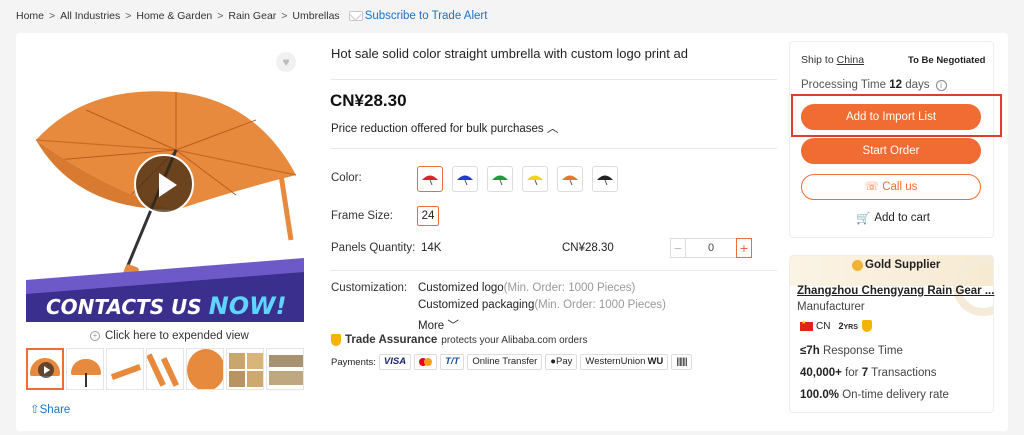 This screenshot has width=1024, height=435. Describe the element at coordinates (624, 362) in the screenshot. I see `western-union-icon: WesternUnion WU` at that location.